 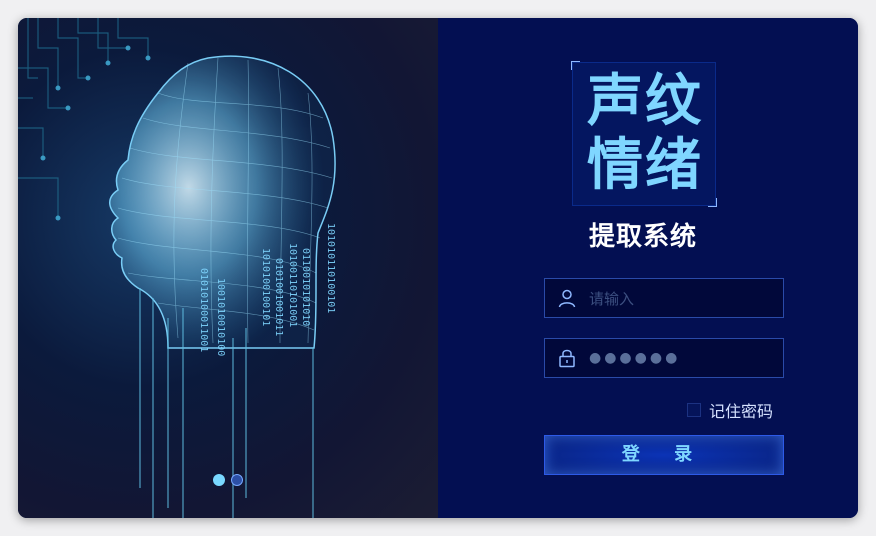 I want to click on svg-text: 0110010101010, so click(x=305, y=287).